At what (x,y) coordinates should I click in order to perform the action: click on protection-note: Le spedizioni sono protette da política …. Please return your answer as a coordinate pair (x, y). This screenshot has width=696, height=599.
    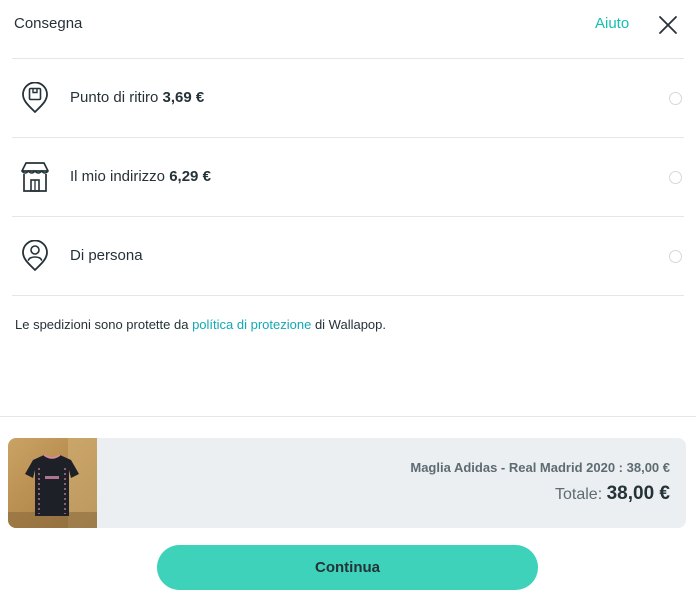
    Looking at the image, I should click on (200, 324).